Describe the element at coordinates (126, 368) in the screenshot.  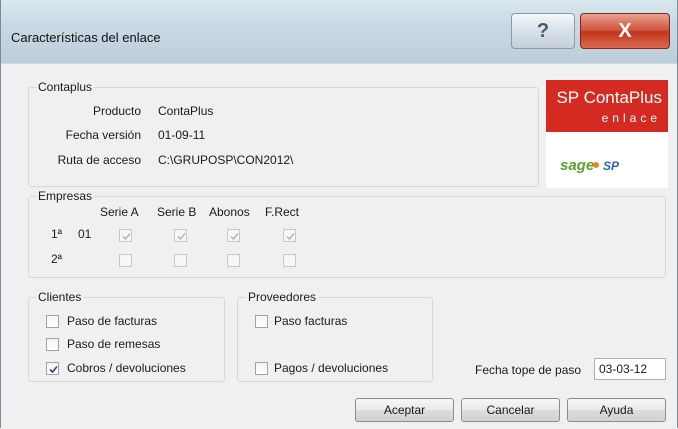
I see `cobros-devoluciones-label: Cobros / devoluciones` at that location.